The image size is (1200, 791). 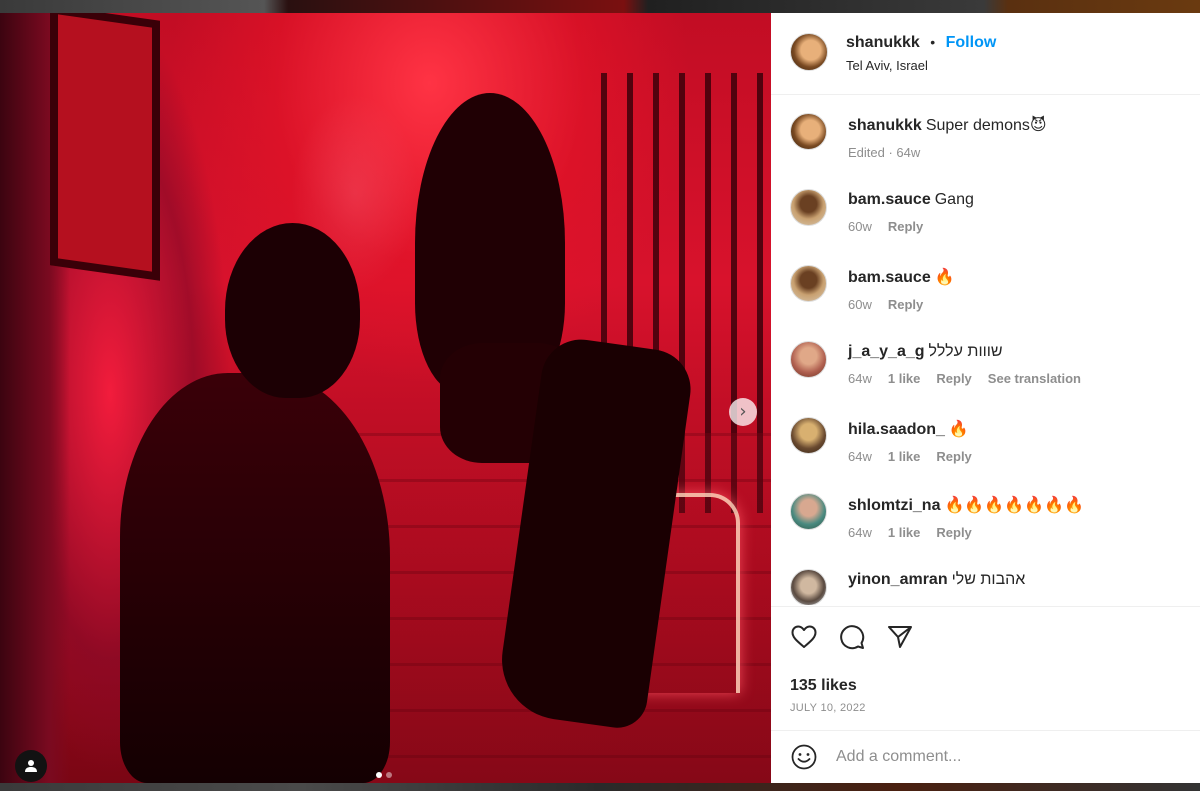 I want to click on post-location: Tel Aviv, Israel, so click(x=921, y=65).